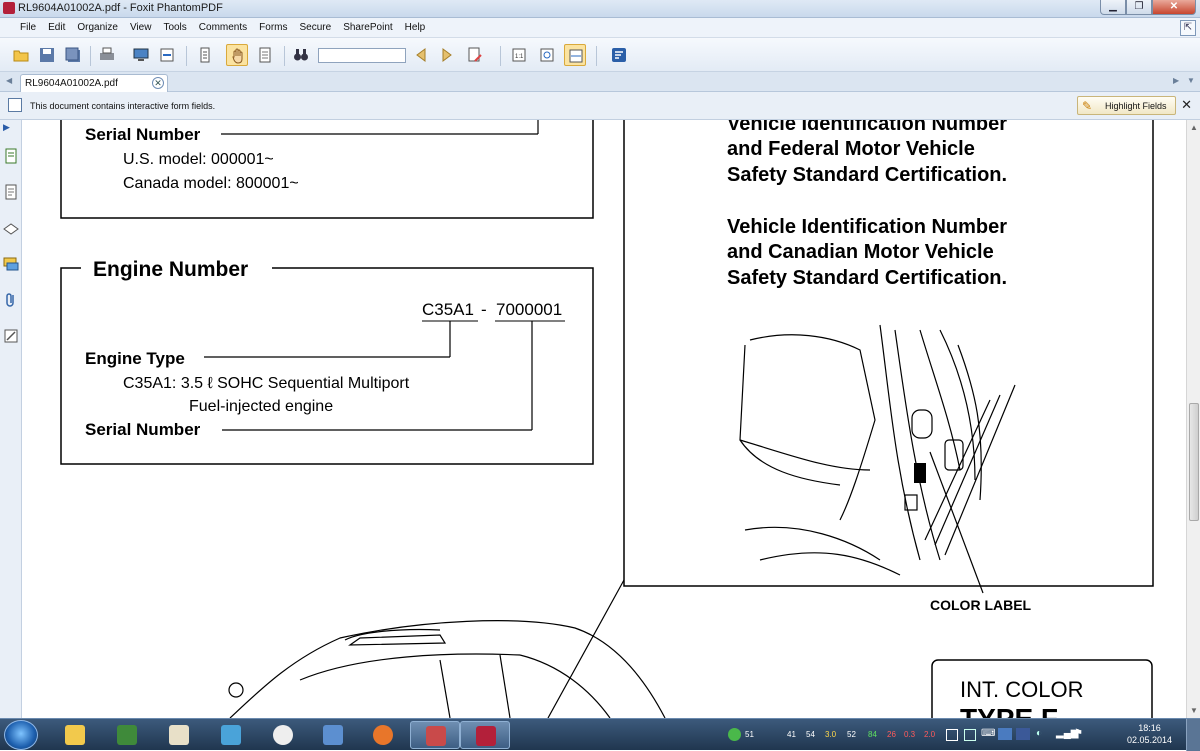  Describe the element at coordinates (1188, 28) in the screenshot. I see `fullscreen-icon: ⇱` at that location.